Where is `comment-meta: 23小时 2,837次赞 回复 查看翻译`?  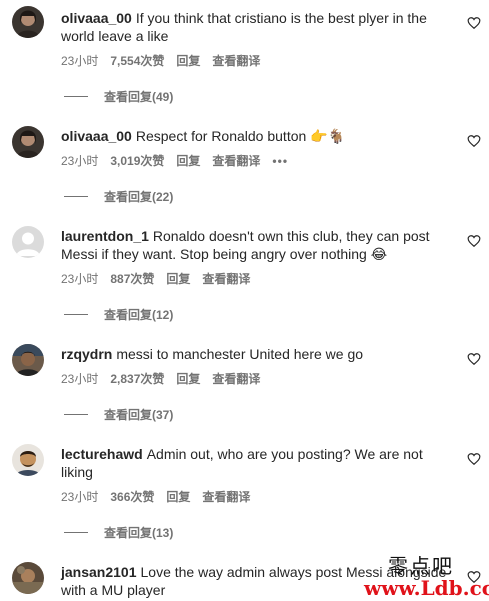
comment-meta: 23小时 2,837次赞 回复 查看翻译 is located at coordinates (160, 378).